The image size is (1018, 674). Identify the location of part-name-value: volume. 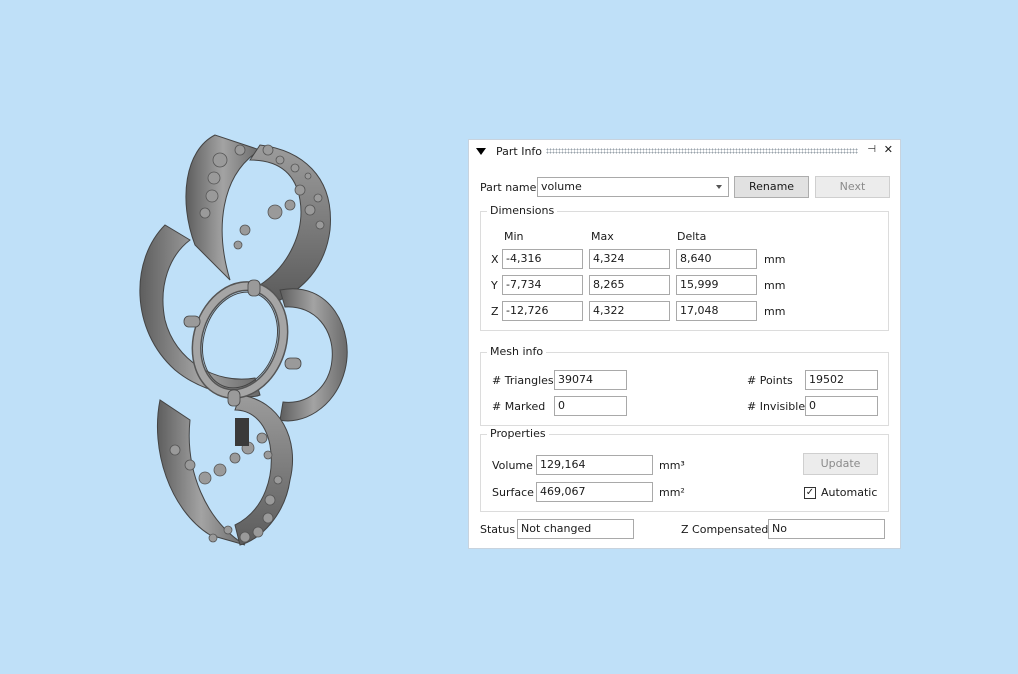
(561, 186).